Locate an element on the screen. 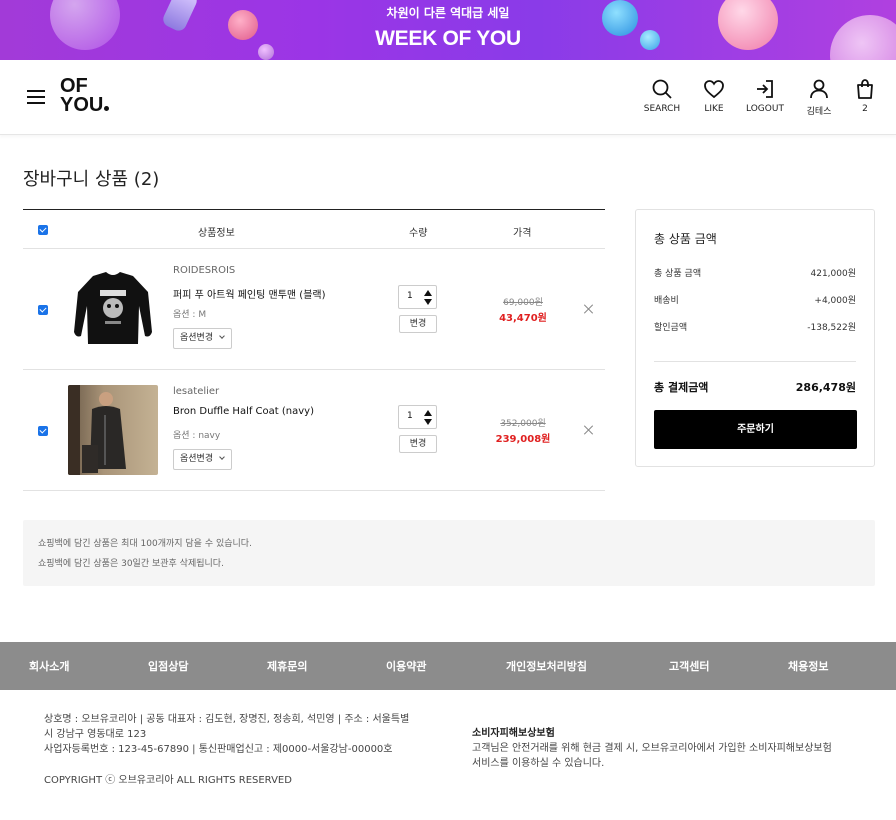 This screenshot has height=820, width=896. header-user: 김테스 is located at coordinates (819, 97).